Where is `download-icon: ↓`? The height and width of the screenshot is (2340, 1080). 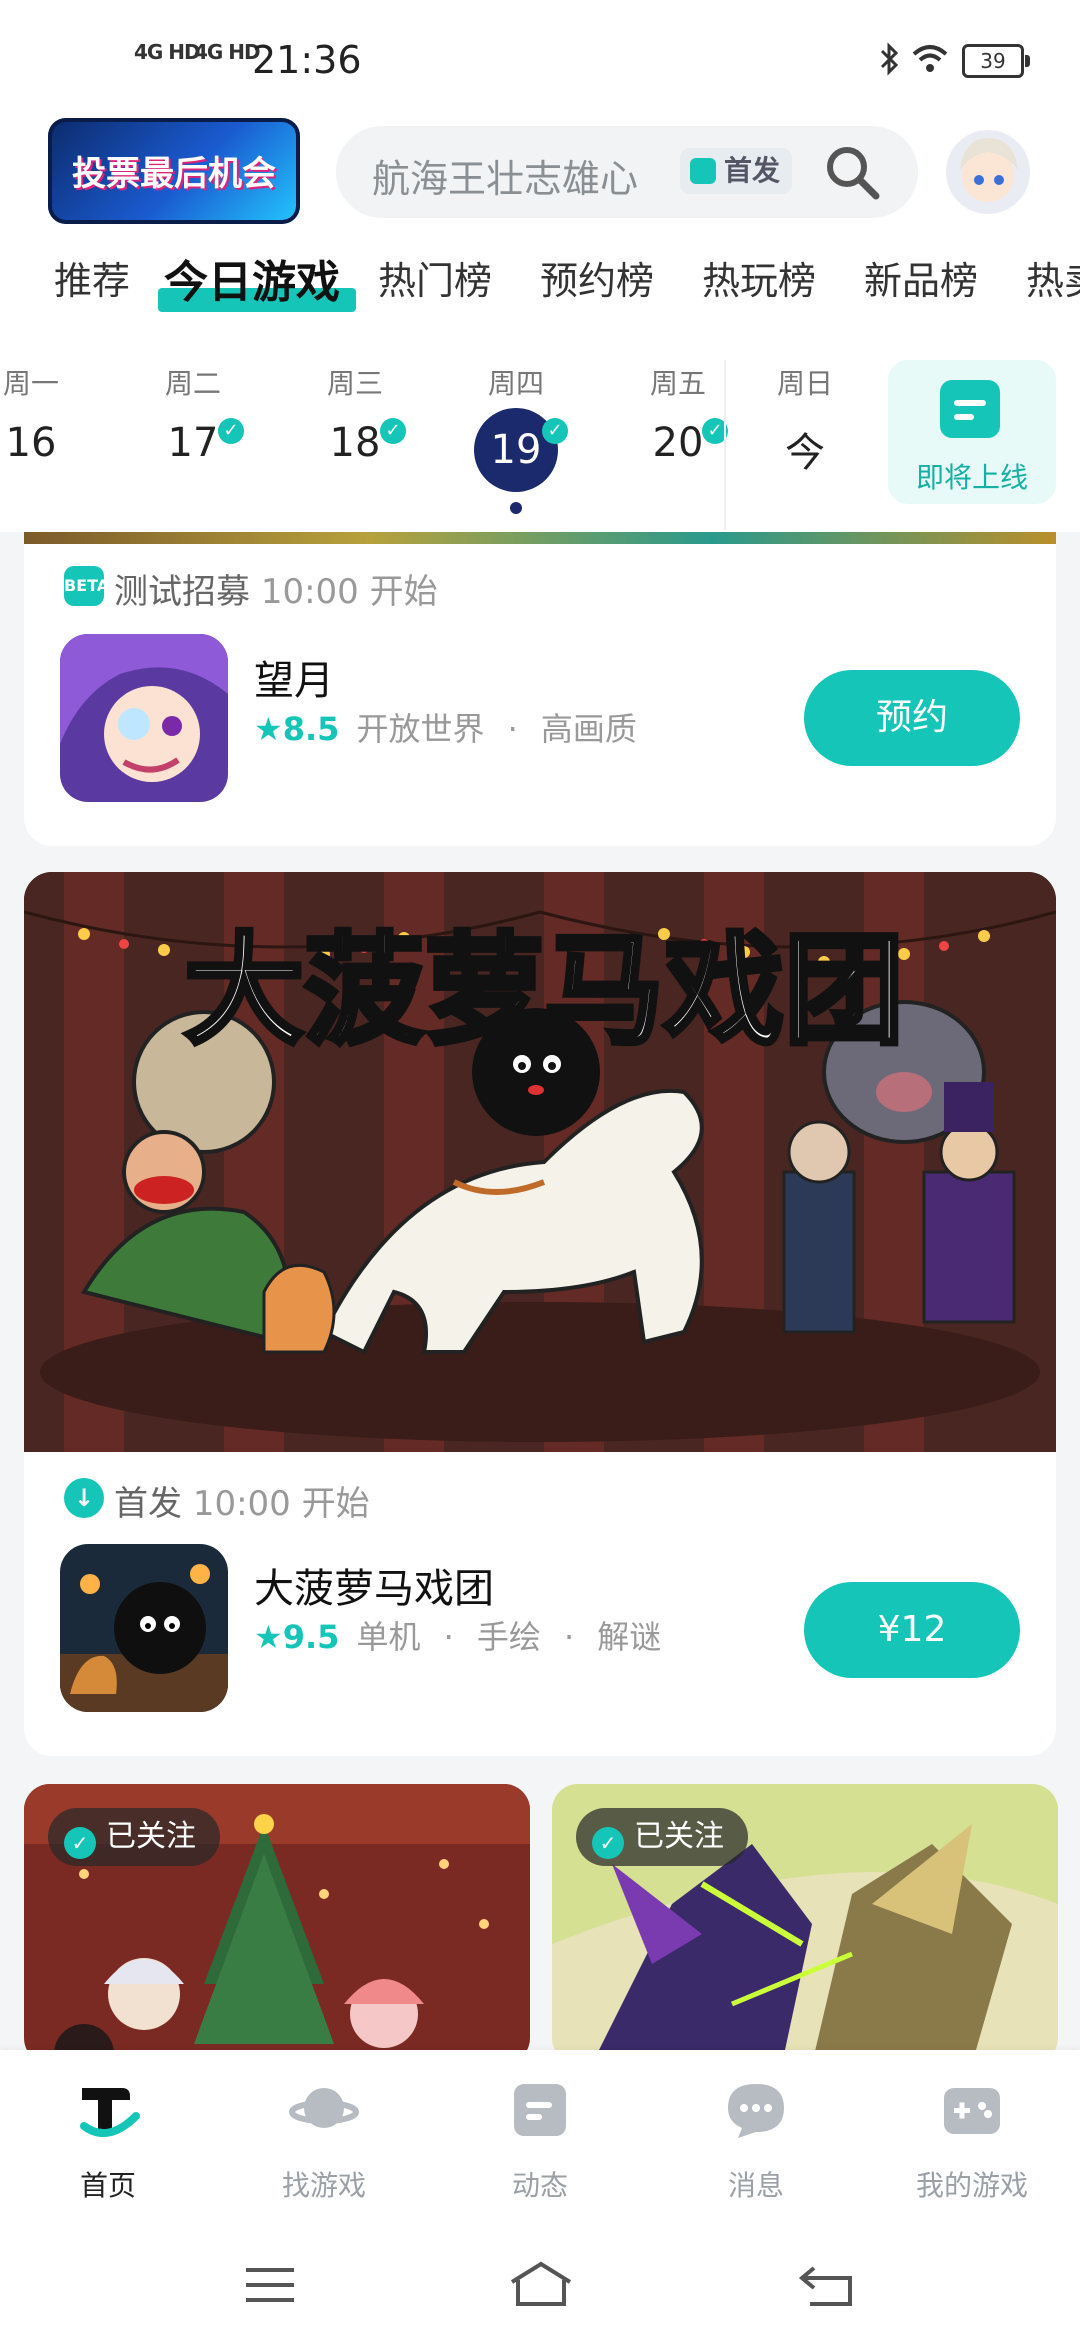
download-icon: ↓ is located at coordinates (84, 1498).